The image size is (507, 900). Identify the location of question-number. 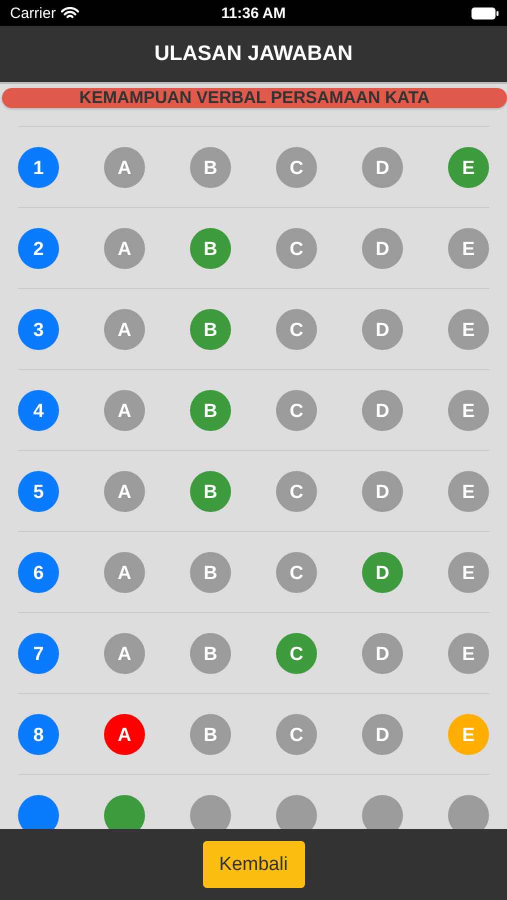
(38, 811).